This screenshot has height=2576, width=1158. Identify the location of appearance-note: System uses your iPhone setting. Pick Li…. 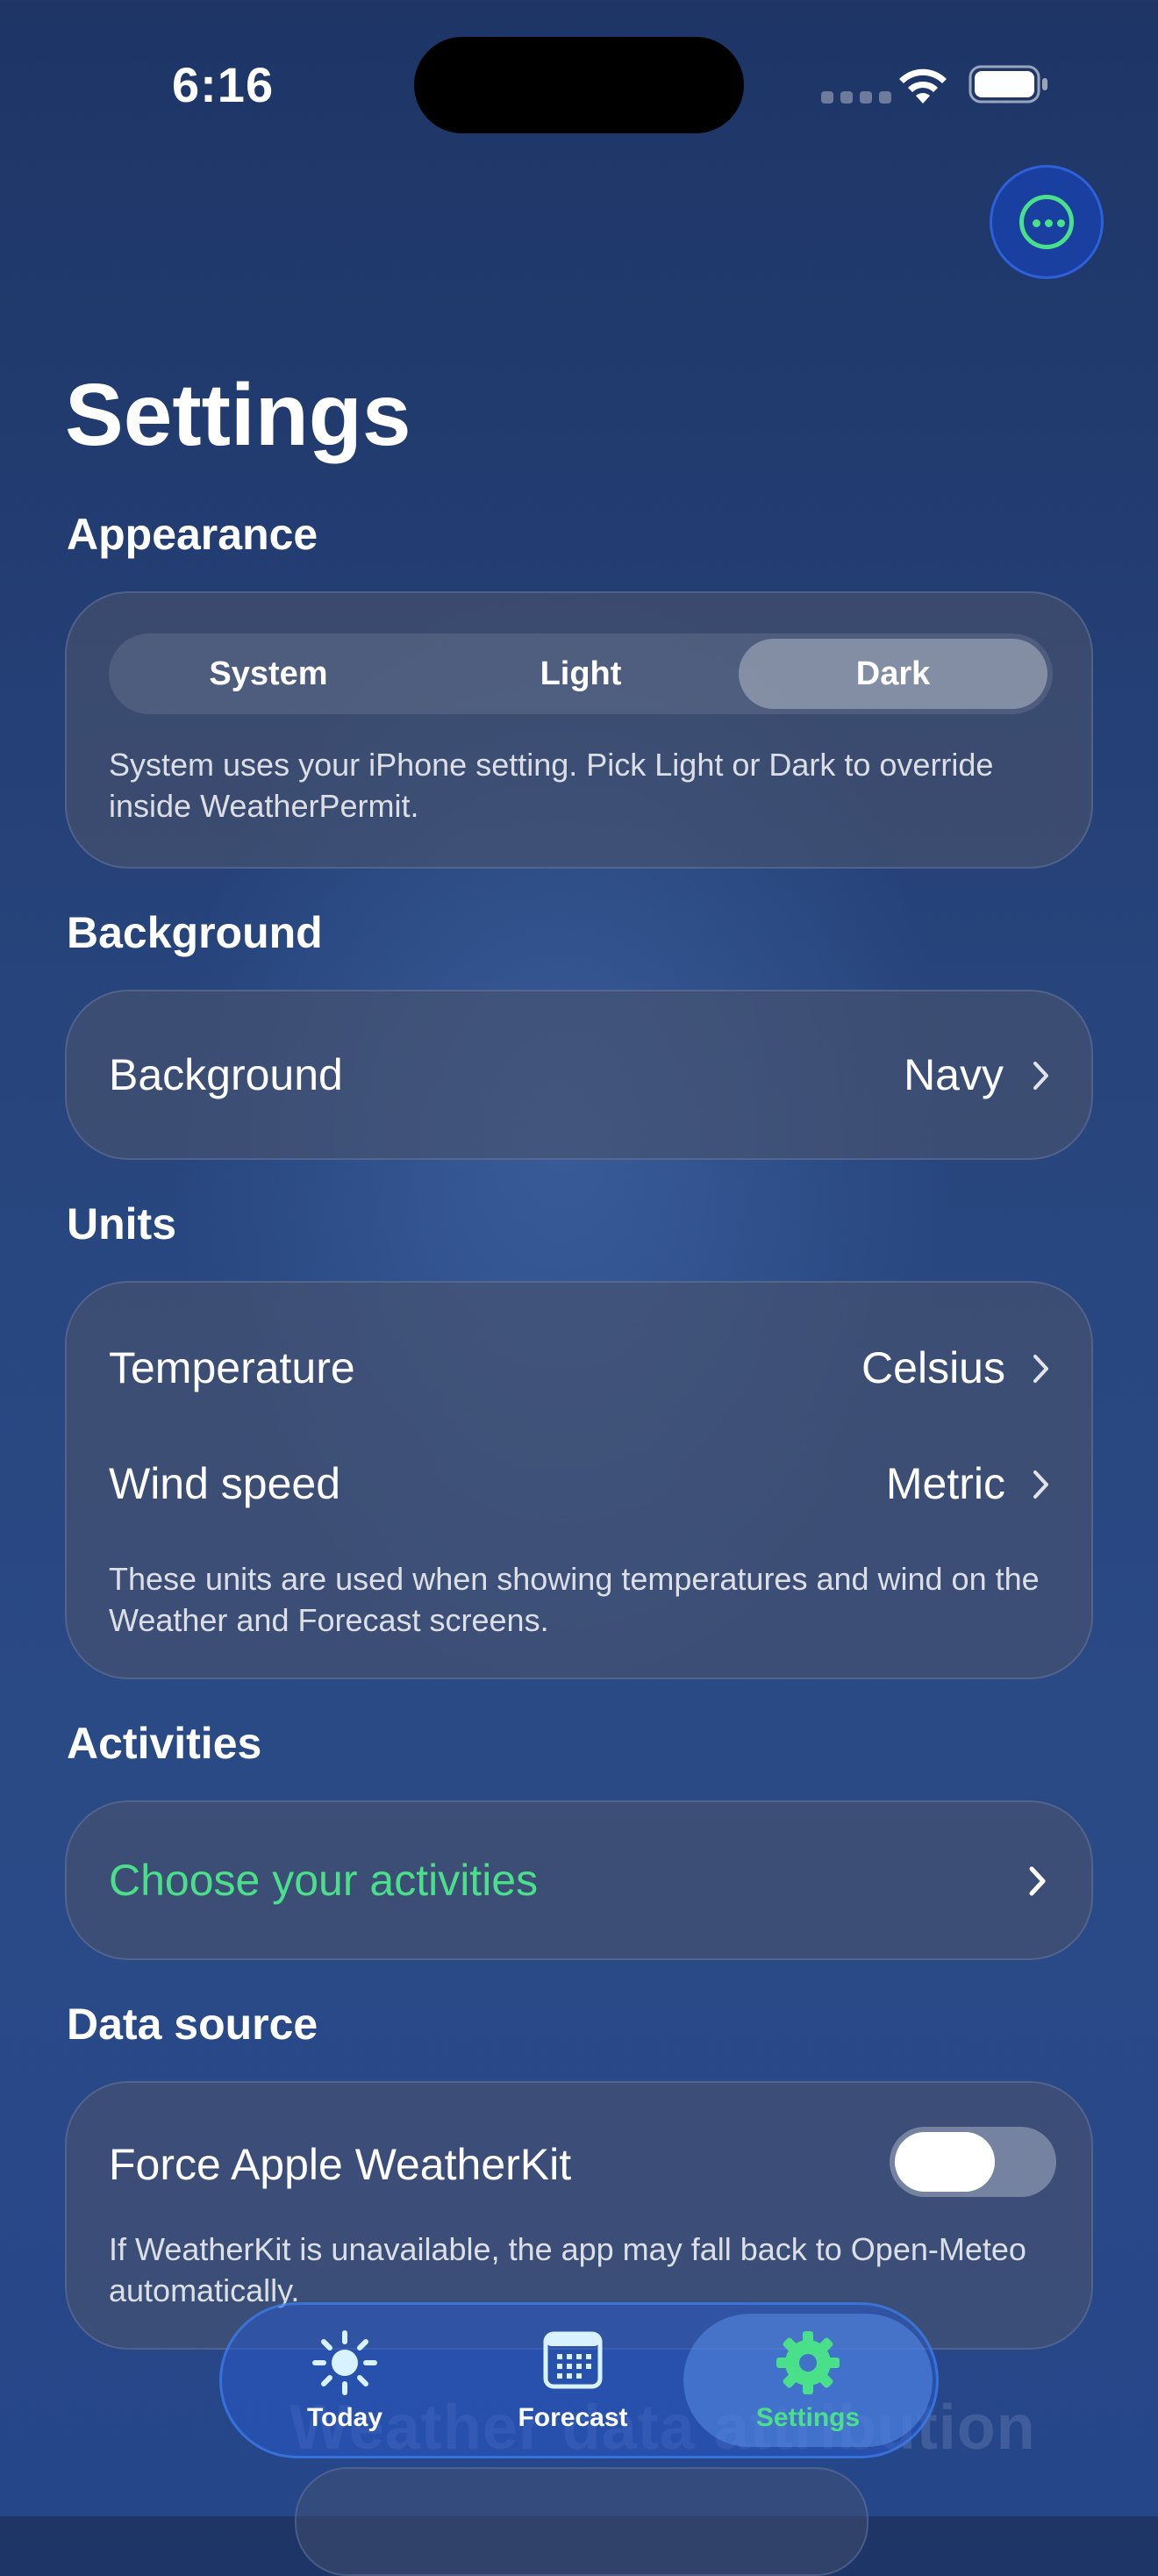
(551, 785).